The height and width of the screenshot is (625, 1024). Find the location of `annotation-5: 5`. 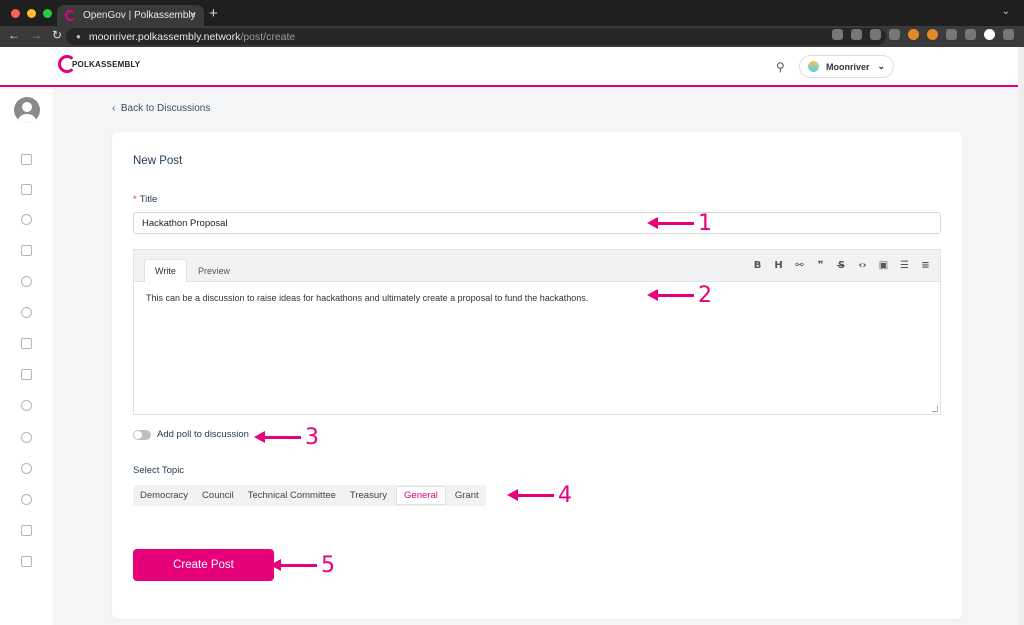

annotation-5: 5 is located at coordinates (302, 565).